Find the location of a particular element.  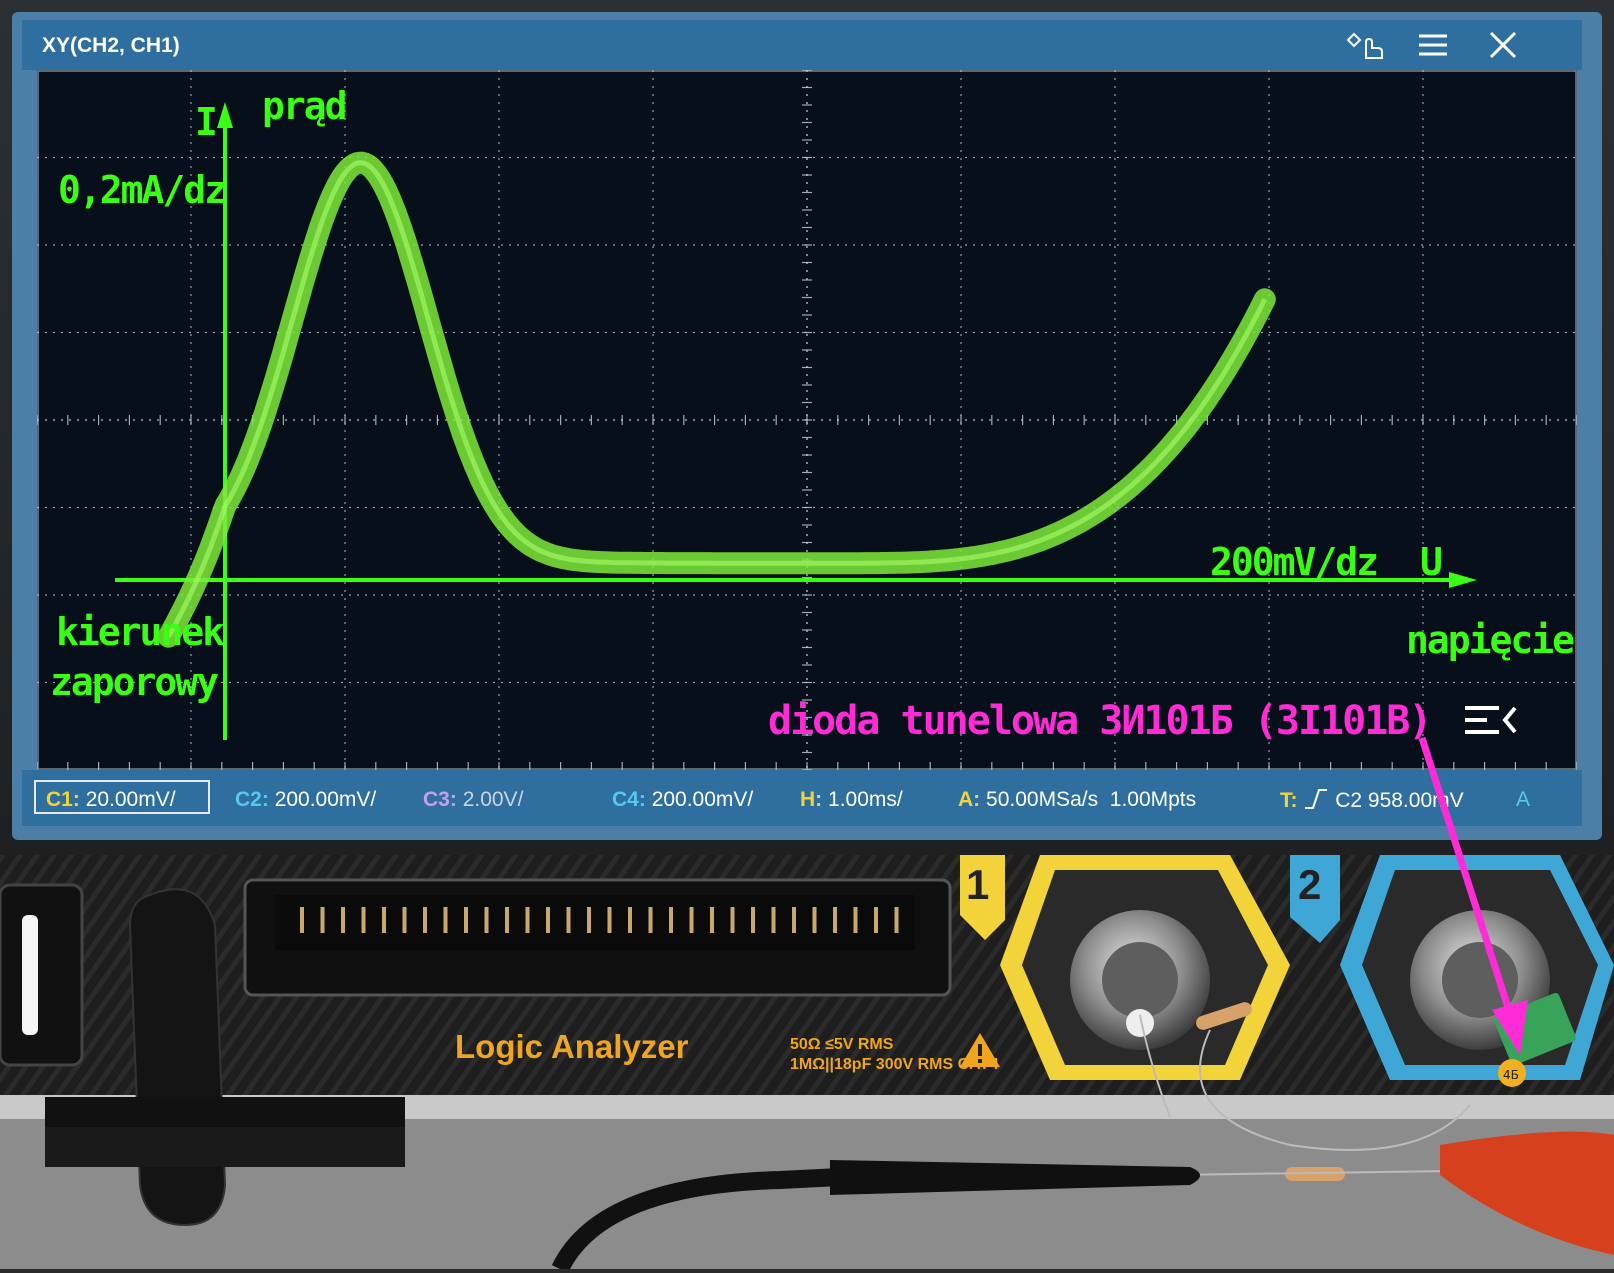

y-axis-arrowhead is located at coordinates (225, 115).